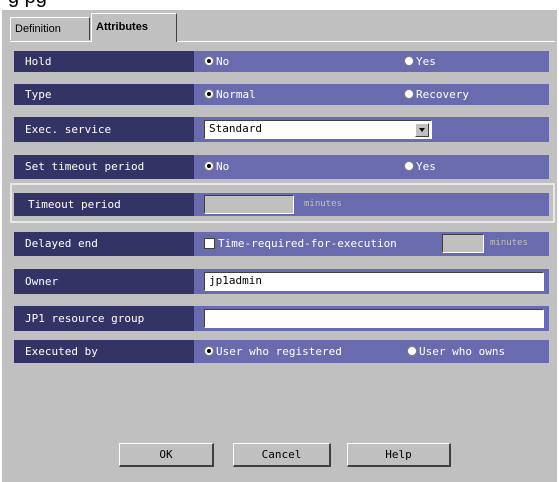  I want to click on type-recovery-radio: Recovery, so click(436, 94).